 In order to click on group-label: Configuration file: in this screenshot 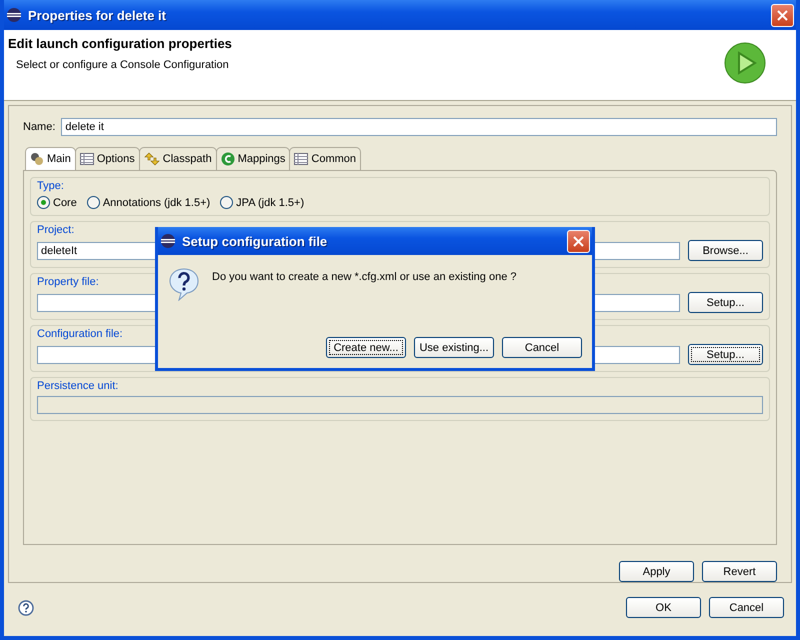, I will do `click(80, 334)`.